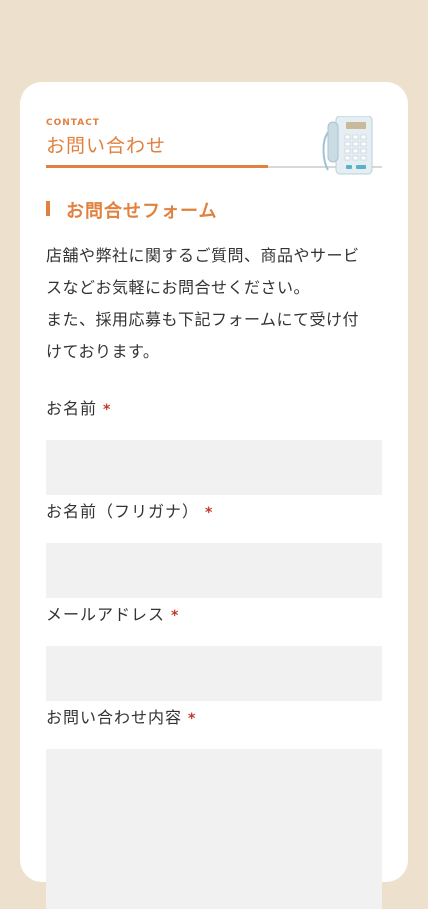 The image size is (428, 909). I want to click on intro-line: スなどお気軽にお問合せください。, so click(178, 287).